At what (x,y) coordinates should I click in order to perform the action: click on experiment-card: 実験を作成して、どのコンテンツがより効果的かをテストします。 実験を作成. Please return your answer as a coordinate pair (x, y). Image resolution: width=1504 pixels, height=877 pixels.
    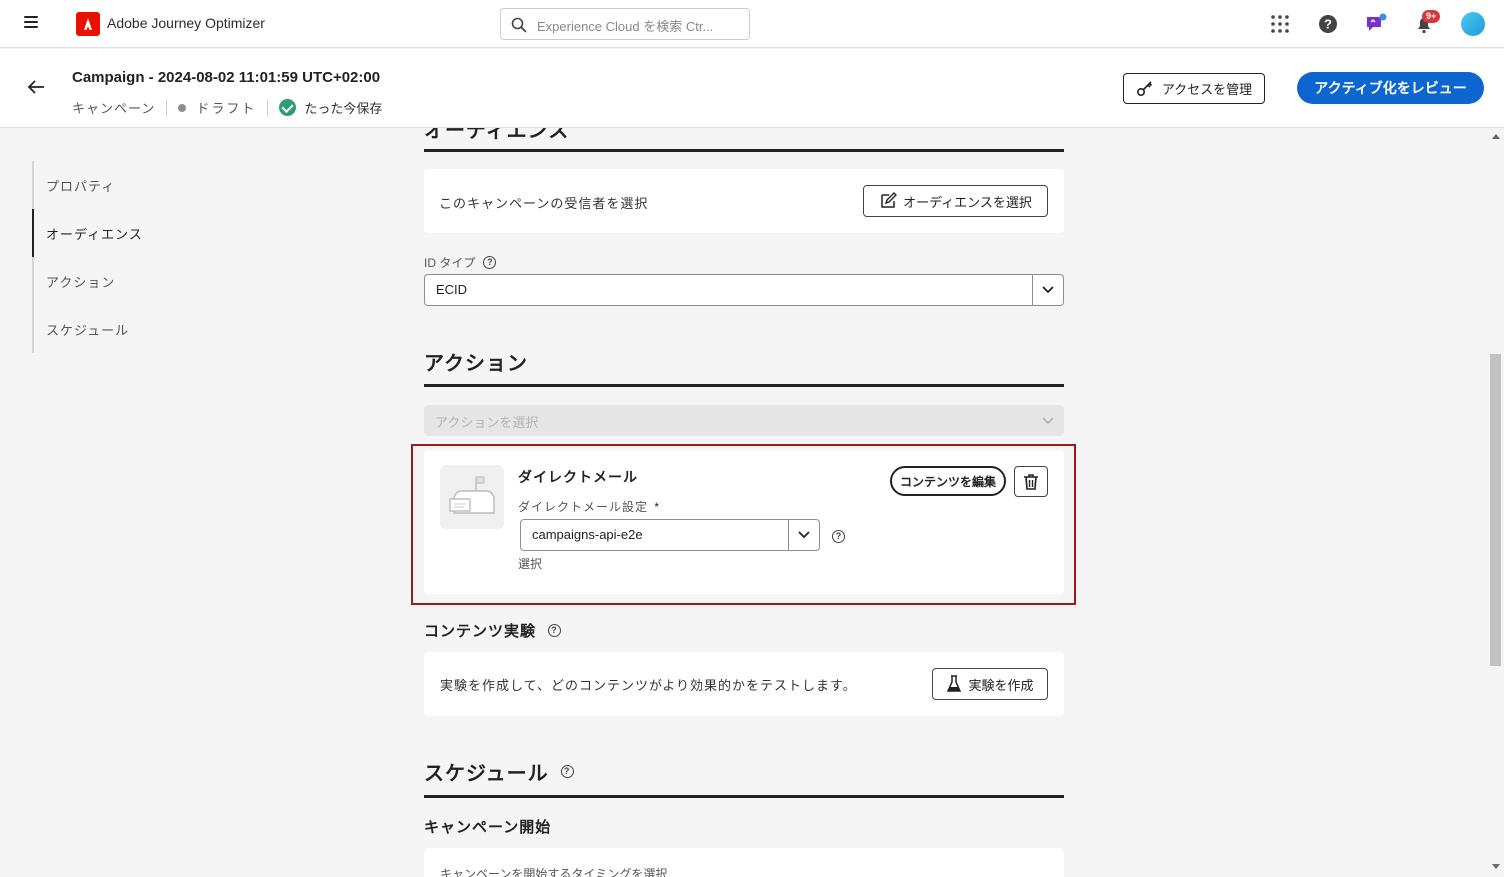
    Looking at the image, I should click on (744, 684).